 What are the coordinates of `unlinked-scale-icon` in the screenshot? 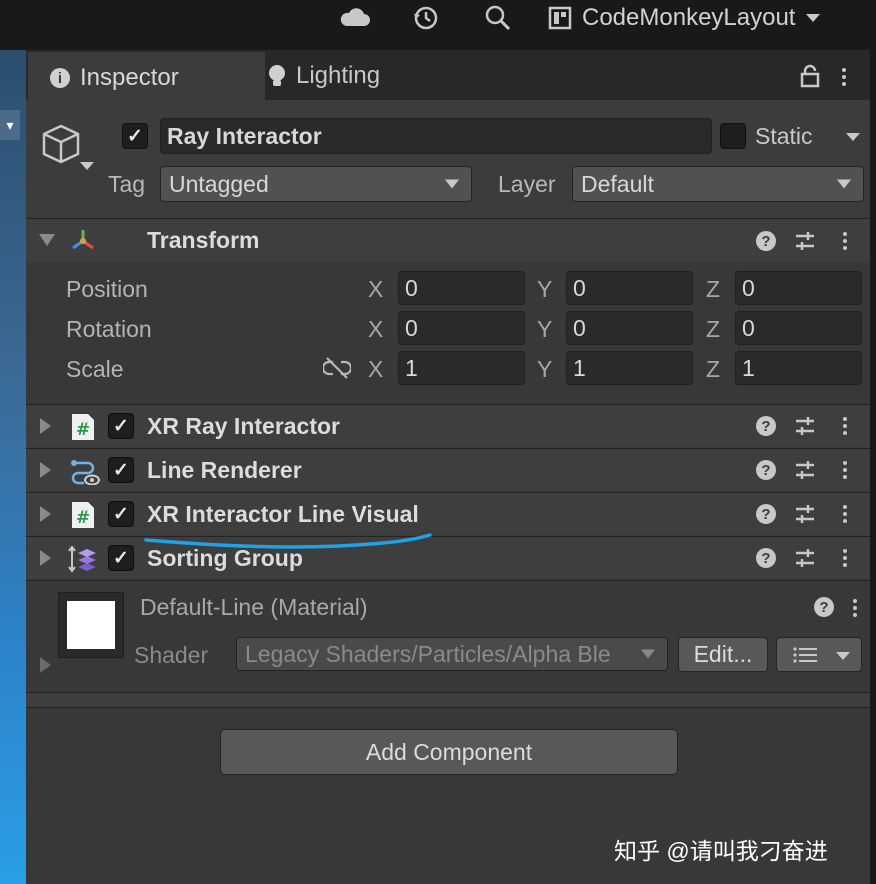 It's located at (337, 368).